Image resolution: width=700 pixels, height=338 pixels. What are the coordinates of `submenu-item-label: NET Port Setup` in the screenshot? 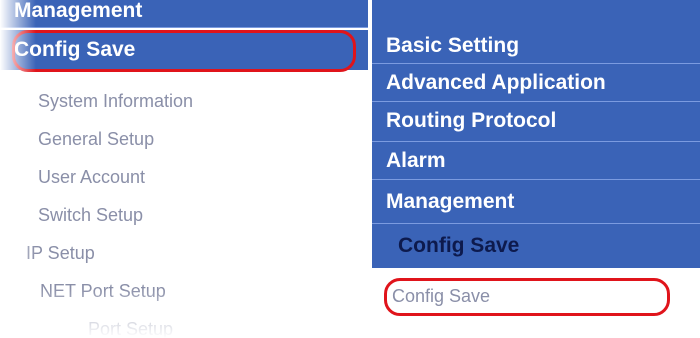 It's located at (103, 291).